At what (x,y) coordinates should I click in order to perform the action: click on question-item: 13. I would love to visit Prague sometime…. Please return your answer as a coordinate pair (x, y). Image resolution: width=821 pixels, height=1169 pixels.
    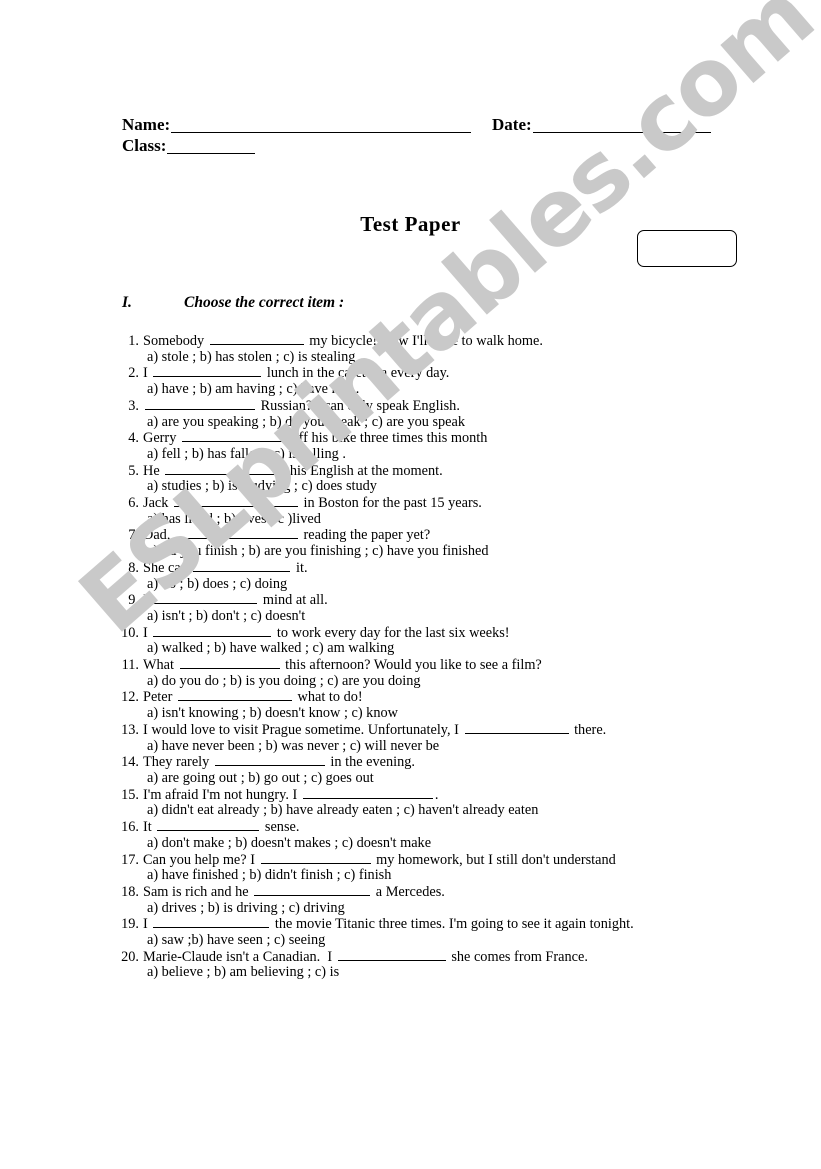
    Looking at the image, I should click on (450, 738).